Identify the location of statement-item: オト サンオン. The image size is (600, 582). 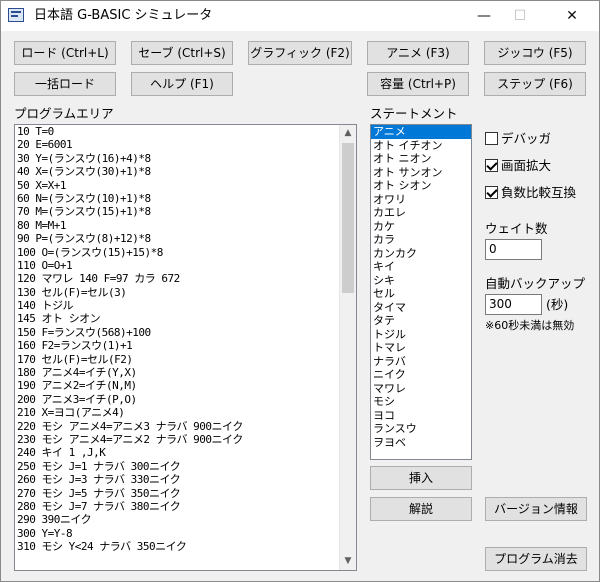
(421, 173).